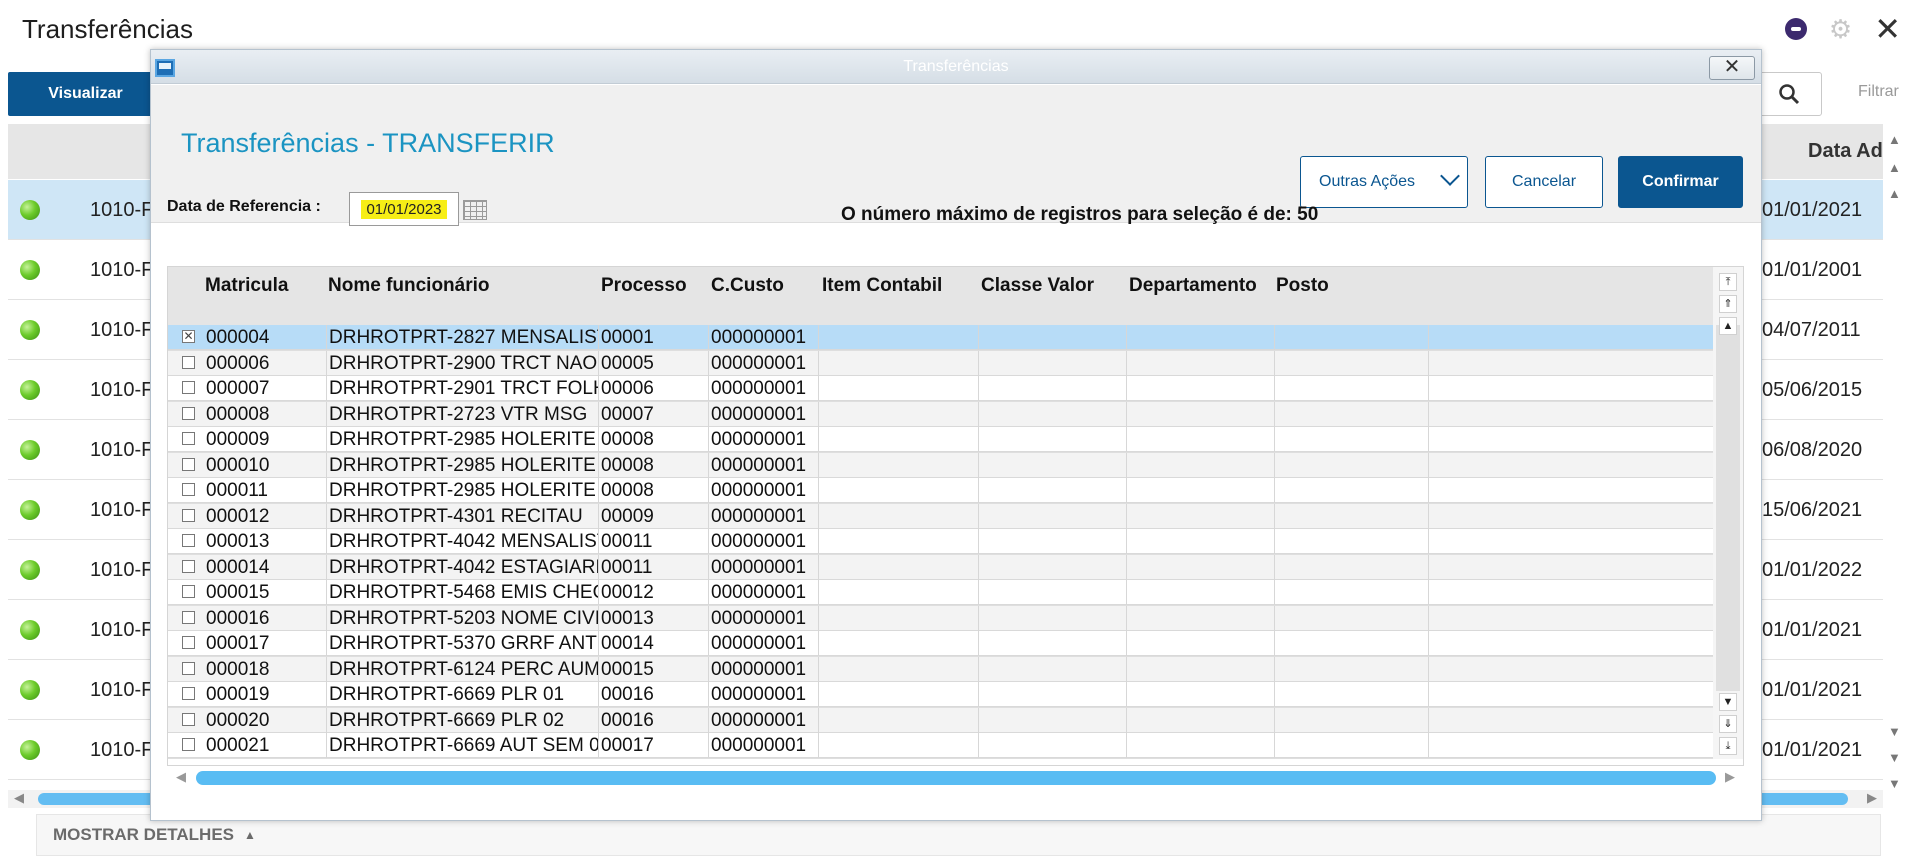 This screenshot has height=868, width=1915. What do you see at coordinates (1894, 783) in the screenshot?
I see `scroll-bottom-icon: ▼` at bounding box center [1894, 783].